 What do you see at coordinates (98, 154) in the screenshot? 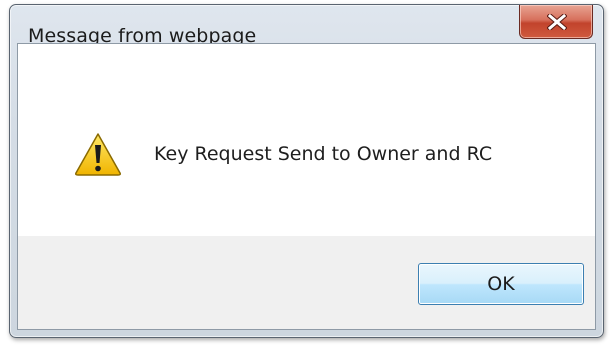
I see `warning-icon` at bounding box center [98, 154].